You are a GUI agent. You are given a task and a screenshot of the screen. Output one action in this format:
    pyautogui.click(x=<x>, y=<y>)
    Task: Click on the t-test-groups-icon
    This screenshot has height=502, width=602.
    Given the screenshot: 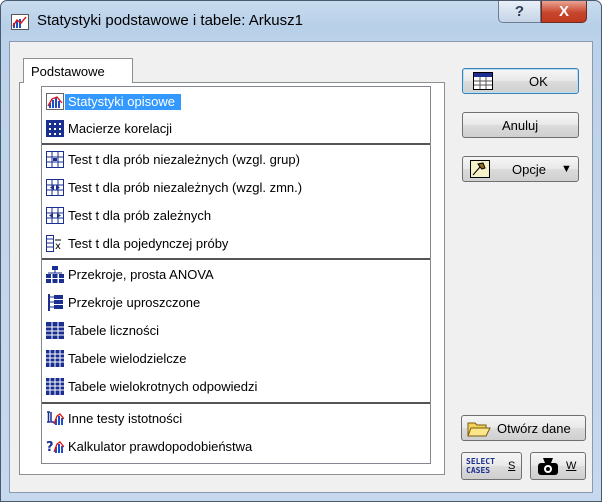 What is the action you would take?
    pyautogui.click(x=55, y=159)
    